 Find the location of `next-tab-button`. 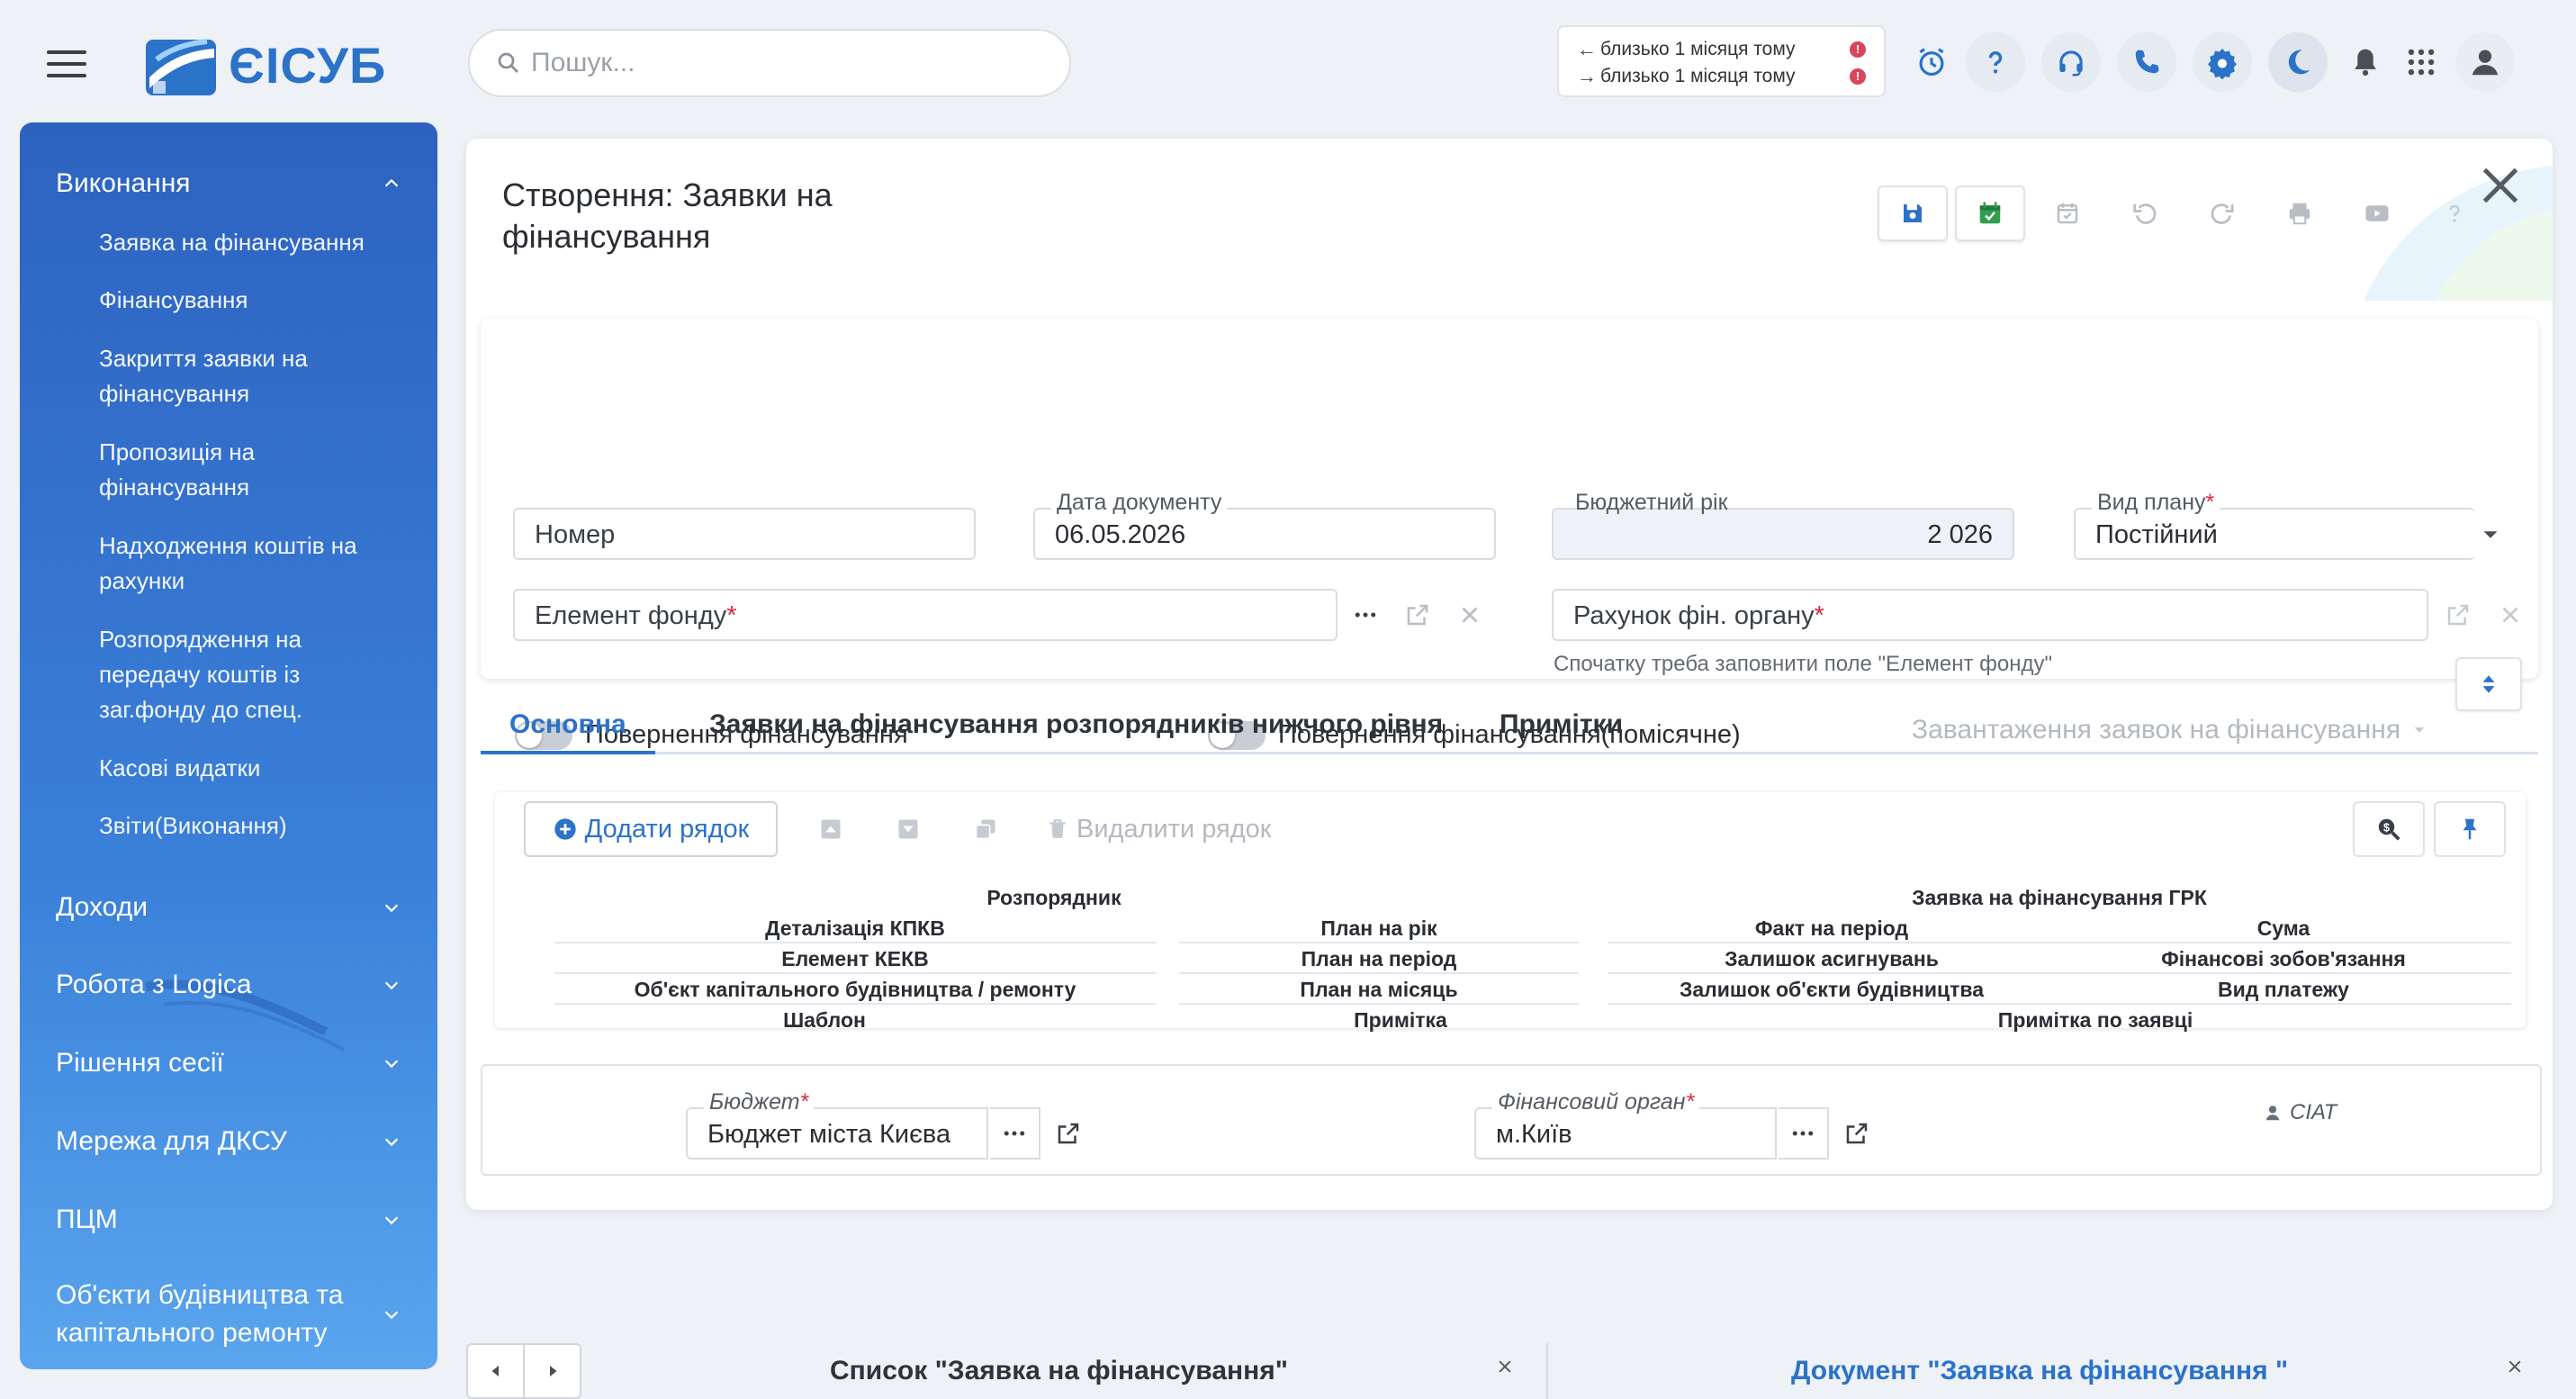

next-tab-button is located at coordinates (552, 1371).